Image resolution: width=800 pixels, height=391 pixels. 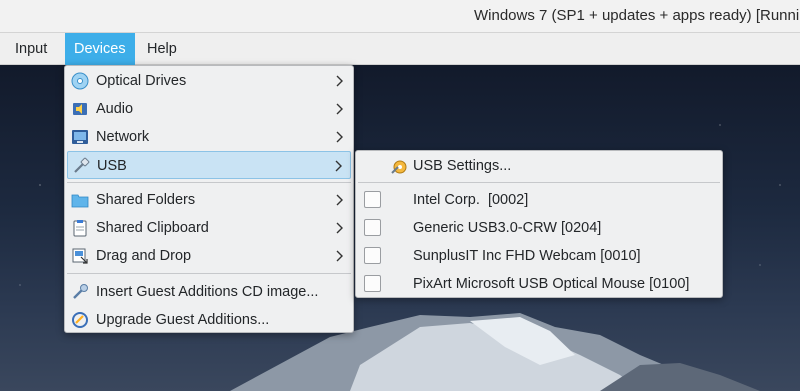 I want to click on menu-item-network: Network, so click(x=209, y=137).